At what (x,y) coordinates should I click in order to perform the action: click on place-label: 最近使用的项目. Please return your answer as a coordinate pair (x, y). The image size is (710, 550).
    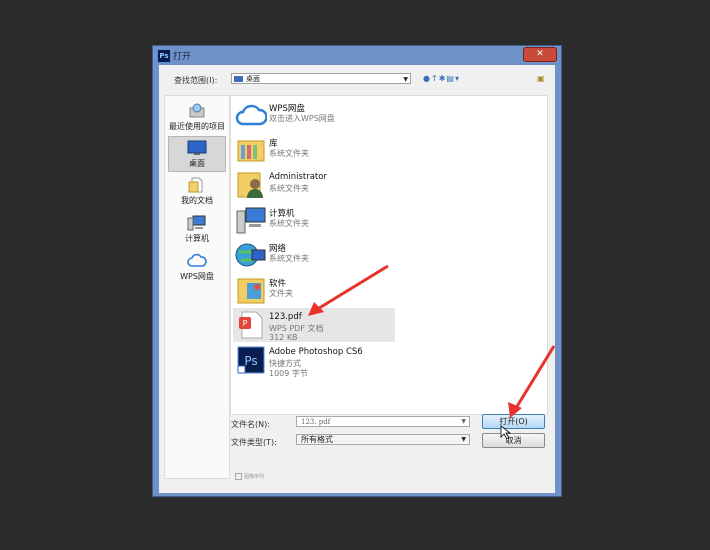
    Looking at the image, I should click on (197, 126).